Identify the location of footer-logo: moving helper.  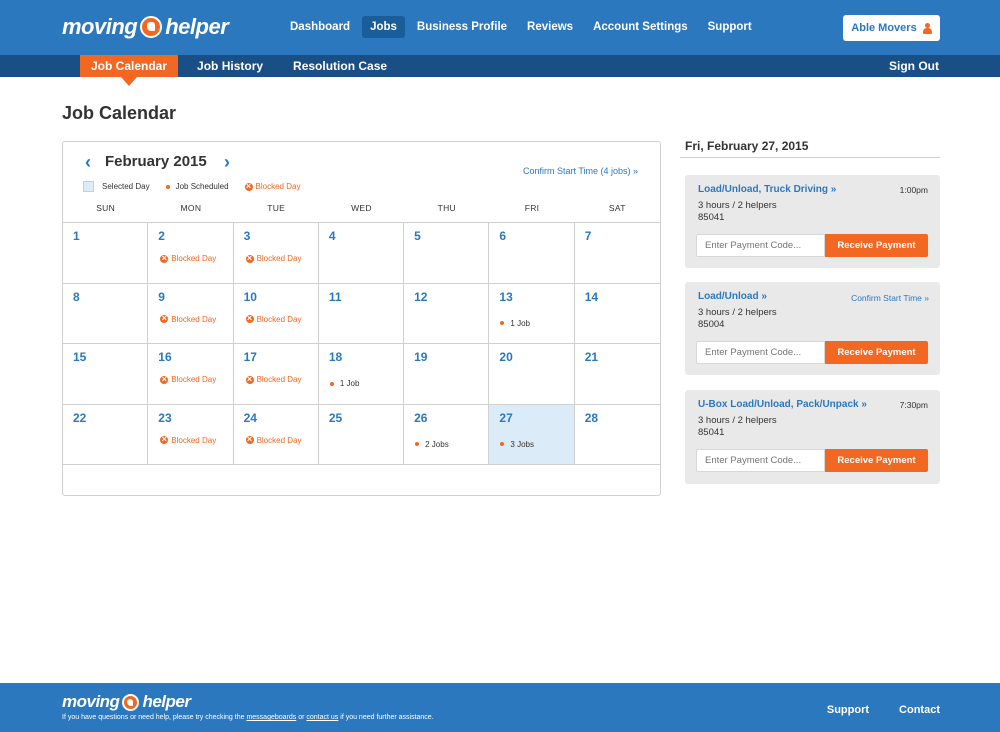
(126, 702).